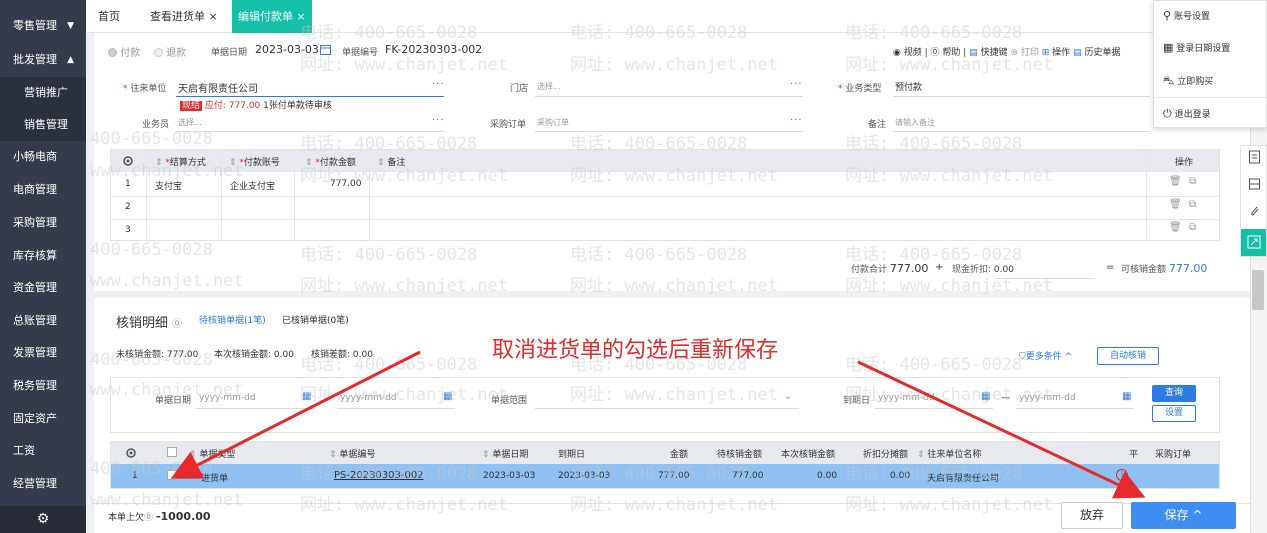  What do you see at coordinates (368, 398) in the screenshot?
I see `filter-date-to: yyyy-mm-dd` at bounding box center [368, 398].